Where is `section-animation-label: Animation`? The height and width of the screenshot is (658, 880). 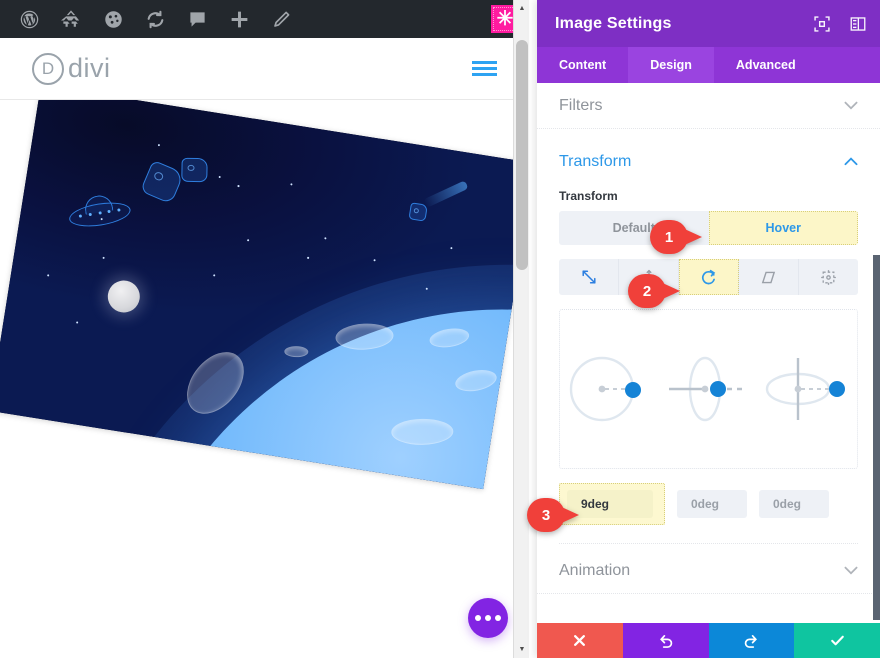 section-animation-label: Animation is located at coordinates (595, 570).